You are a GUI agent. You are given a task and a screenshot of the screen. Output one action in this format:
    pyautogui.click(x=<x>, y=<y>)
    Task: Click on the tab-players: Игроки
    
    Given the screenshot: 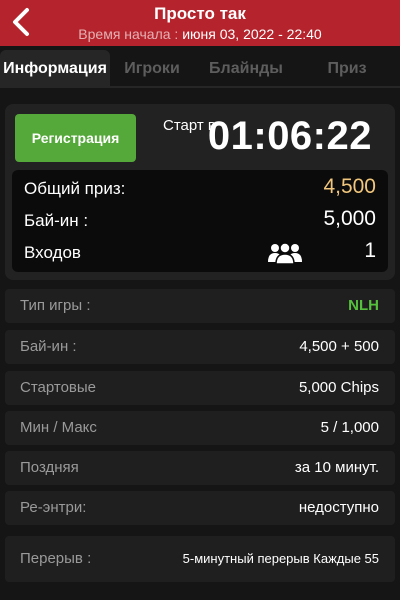 What is the action you would take?
    pyautogui.click(x=152, y=69)
    